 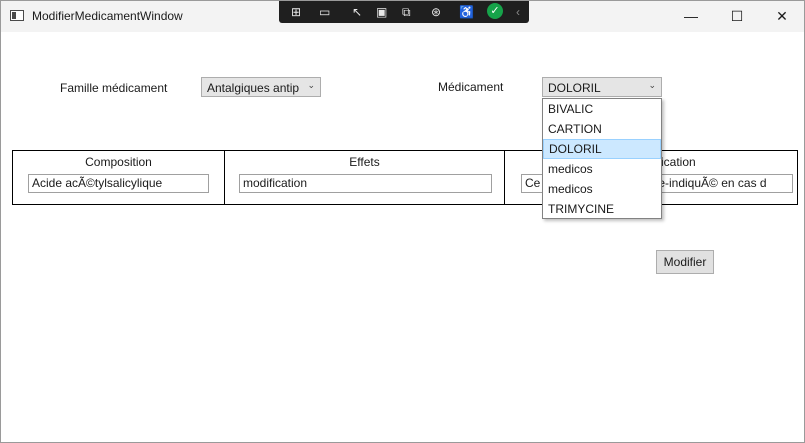 I want to click on display-layout-adorners-icon: ▣, so click(x=381, y=12).